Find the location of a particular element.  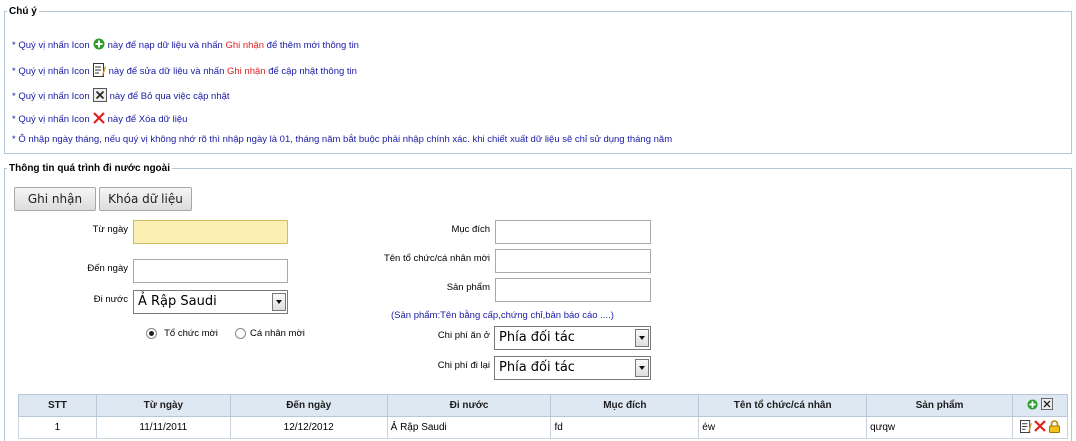

lock-data-button: Khóa dữ liệu is located at coordinates (145, 199).